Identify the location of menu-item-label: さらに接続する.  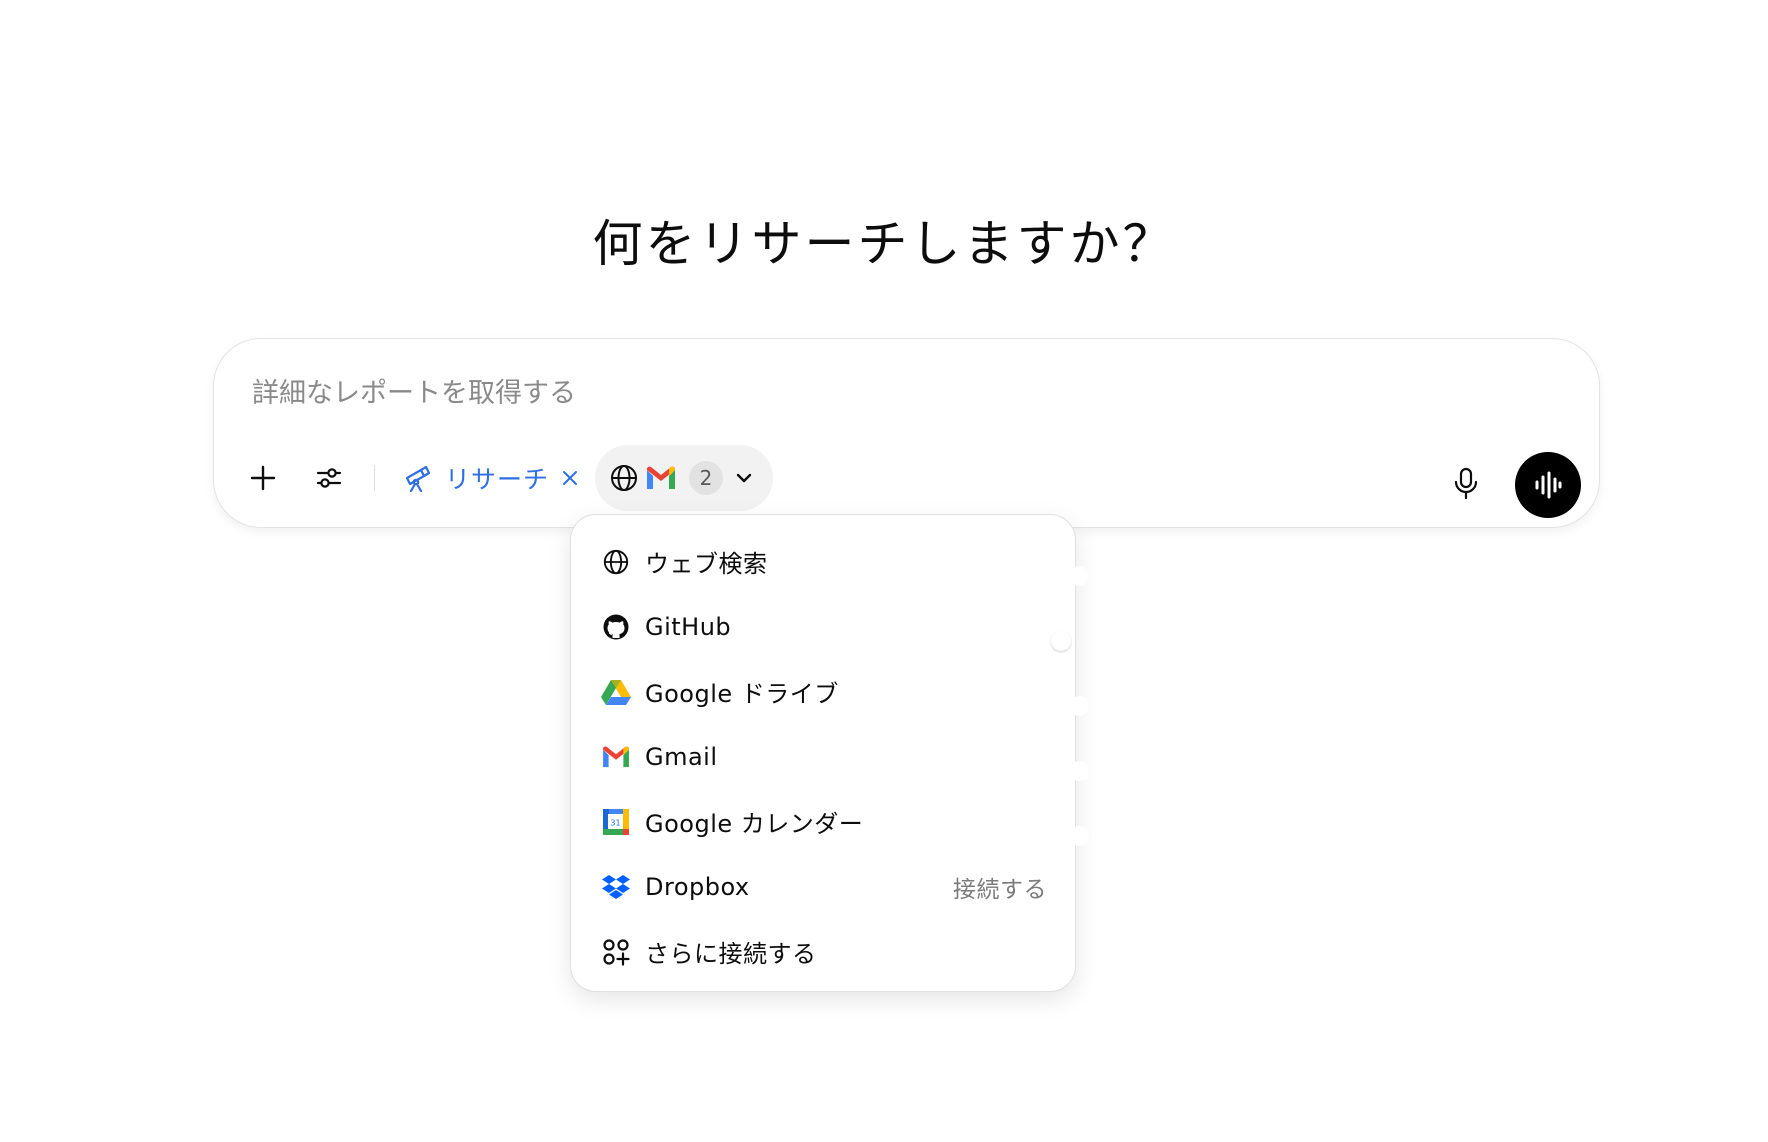
(731, 954).